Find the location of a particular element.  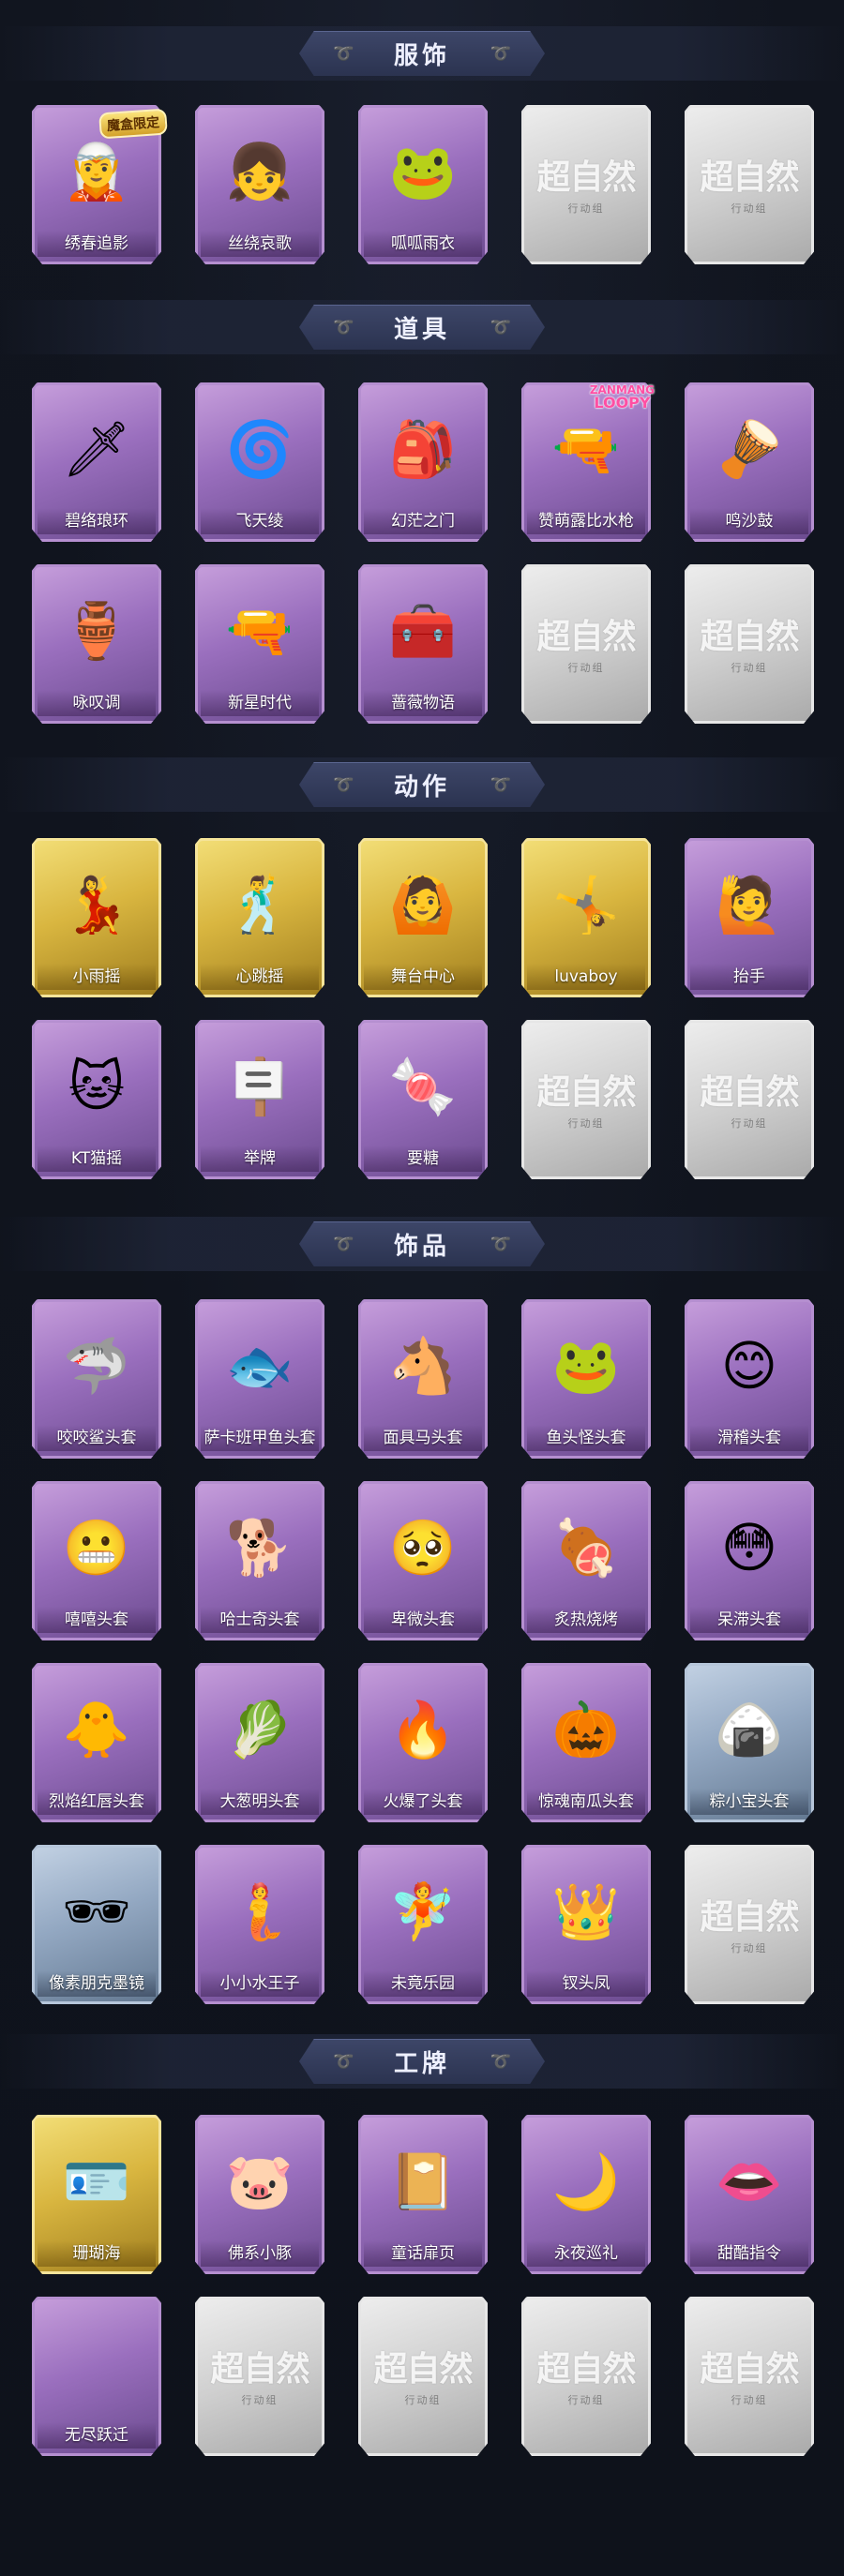

reward-card: 🤸 luvaboy is located at coordinates (586, 917).